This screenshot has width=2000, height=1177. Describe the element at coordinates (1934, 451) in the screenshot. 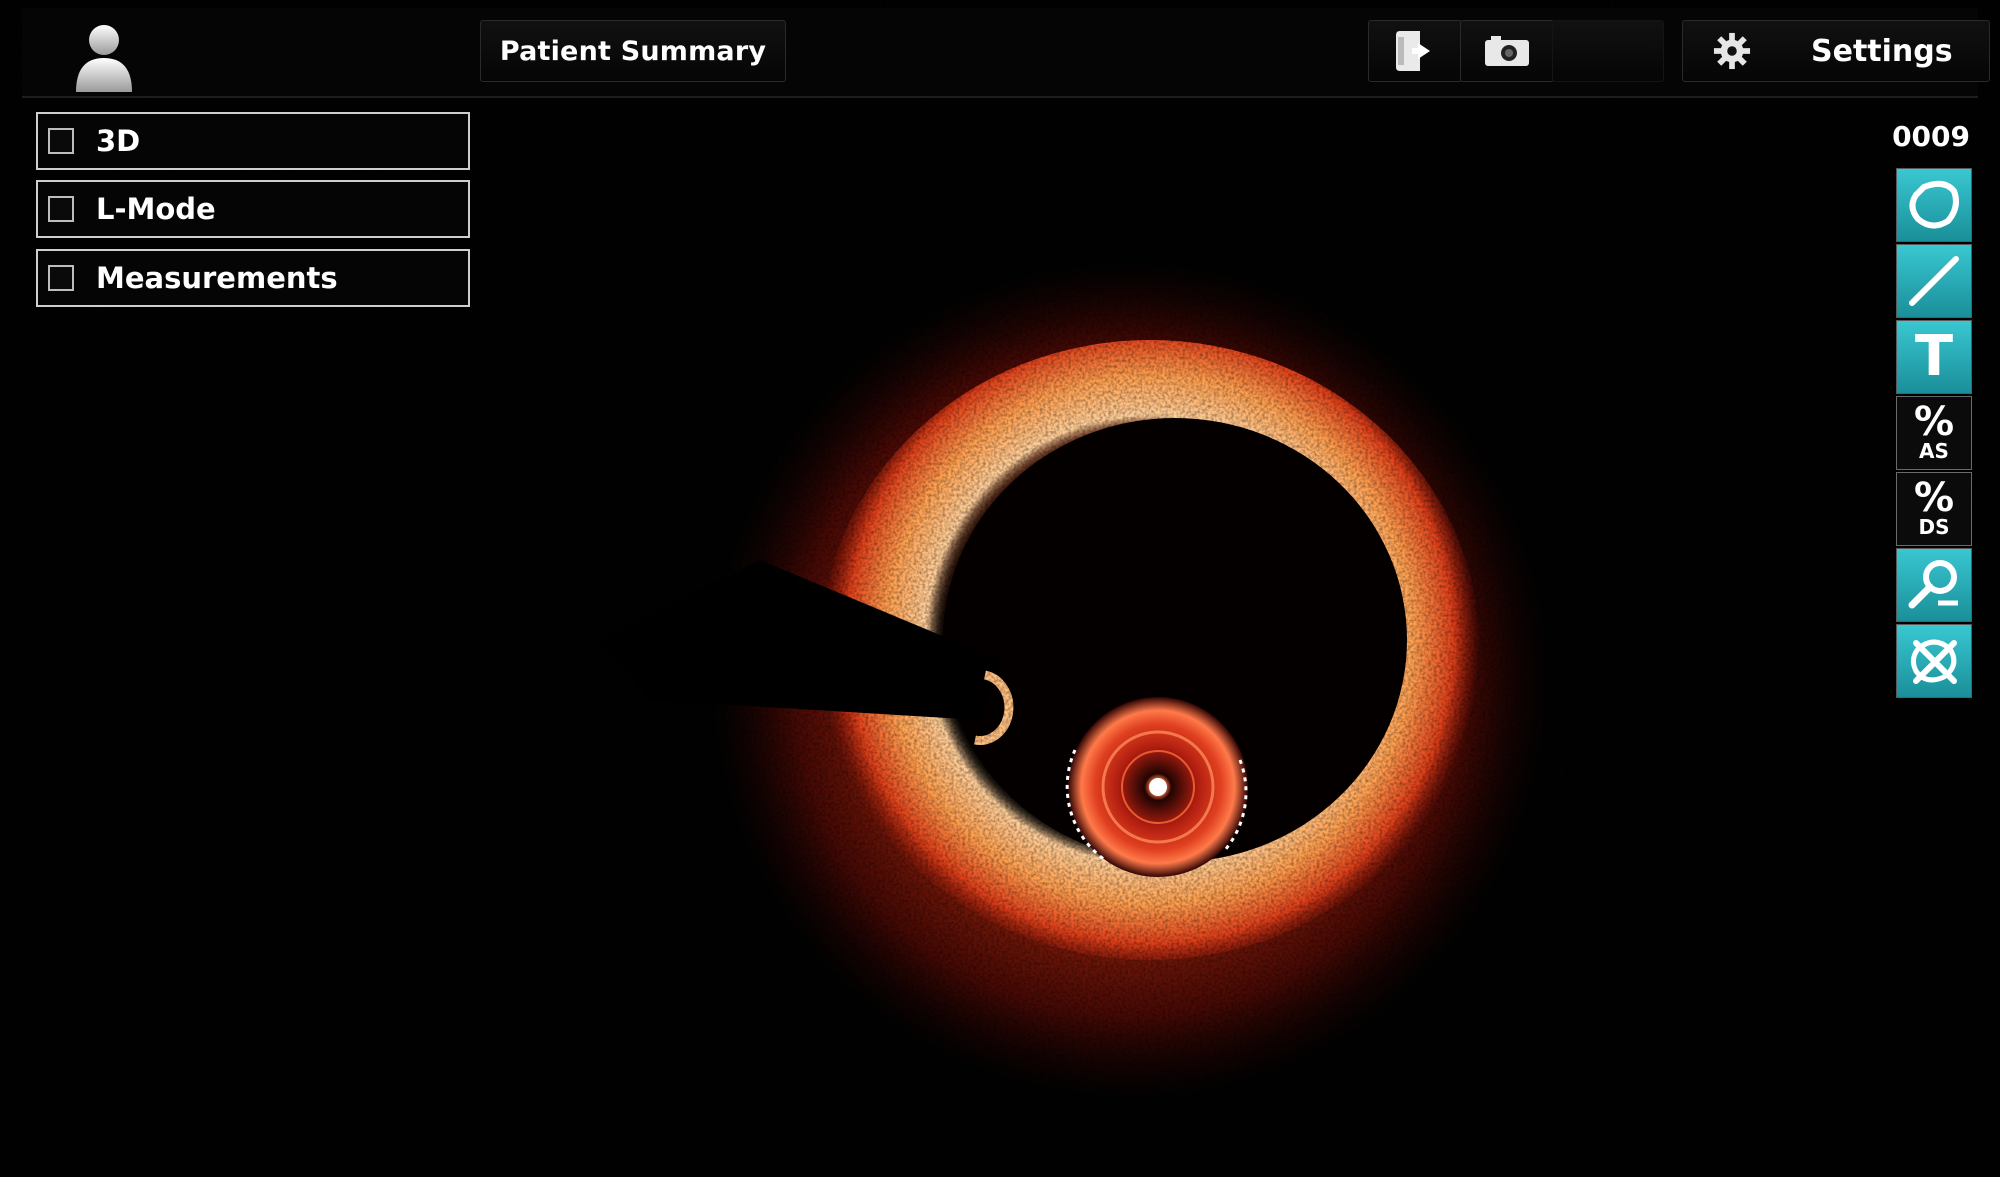

I see `area-stenosis-label: AS` at that location.